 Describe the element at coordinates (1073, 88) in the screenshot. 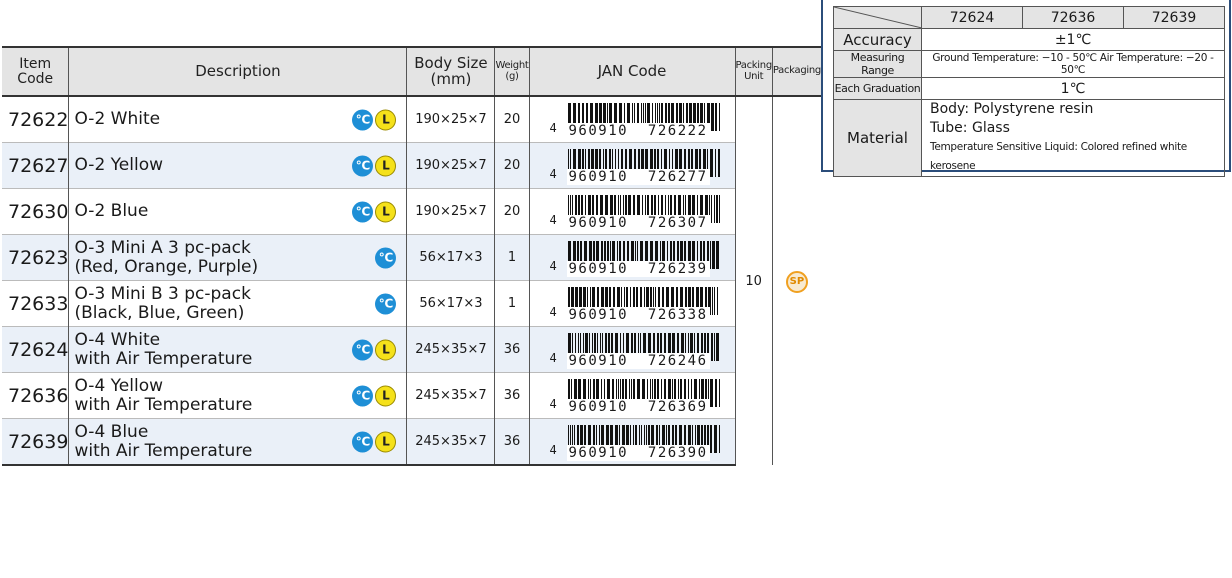

I see `graduation-value: 1℃` at that location.